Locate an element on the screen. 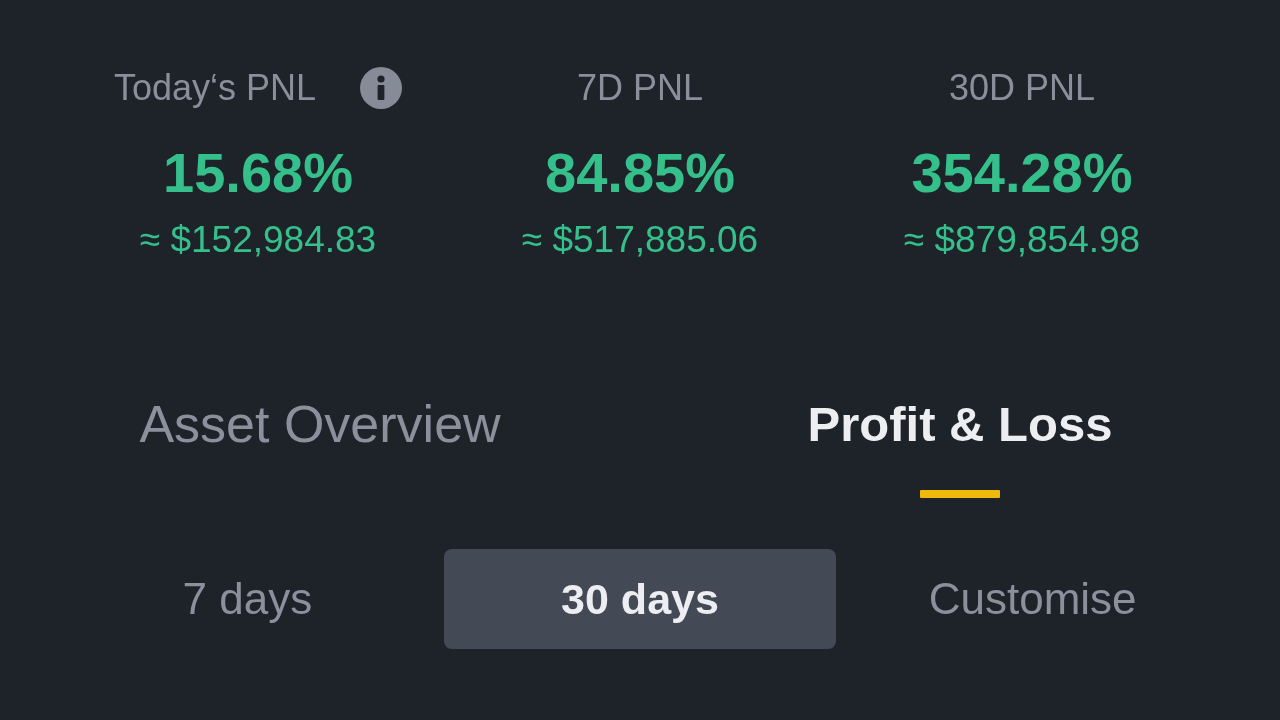 This screenshot has height=720, width=1280. stat-label: 30D PNL is located at coordinates (1022, 87).